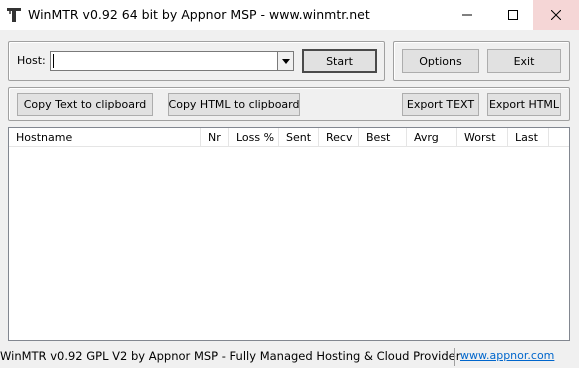 This screenshot has width=579, height=368. I want to click on export-text-button: Export TEXT, so click(440, 104).